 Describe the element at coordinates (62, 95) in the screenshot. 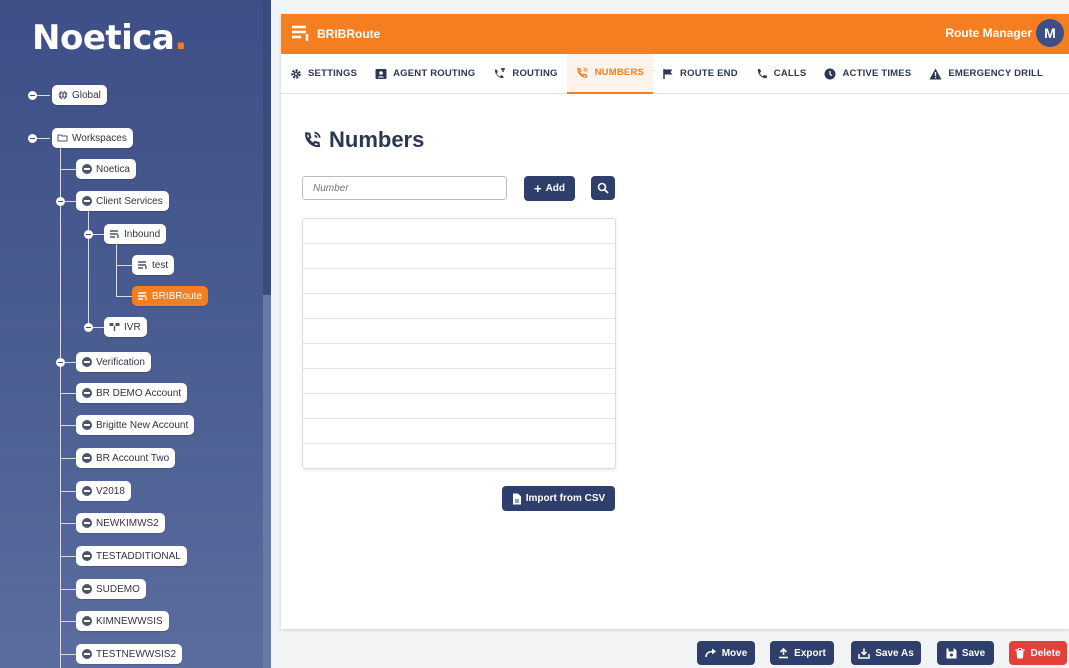

I see `globe-icon` at that location.